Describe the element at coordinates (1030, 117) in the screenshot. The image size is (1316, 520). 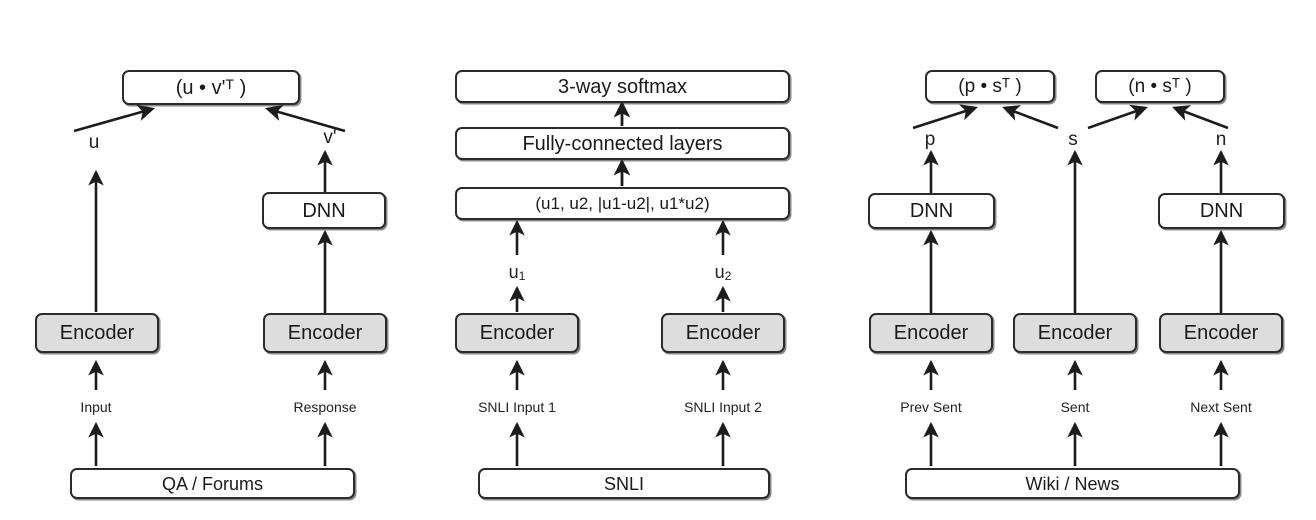
I see `arrow-s-to-dotproduct-prev` at that location.